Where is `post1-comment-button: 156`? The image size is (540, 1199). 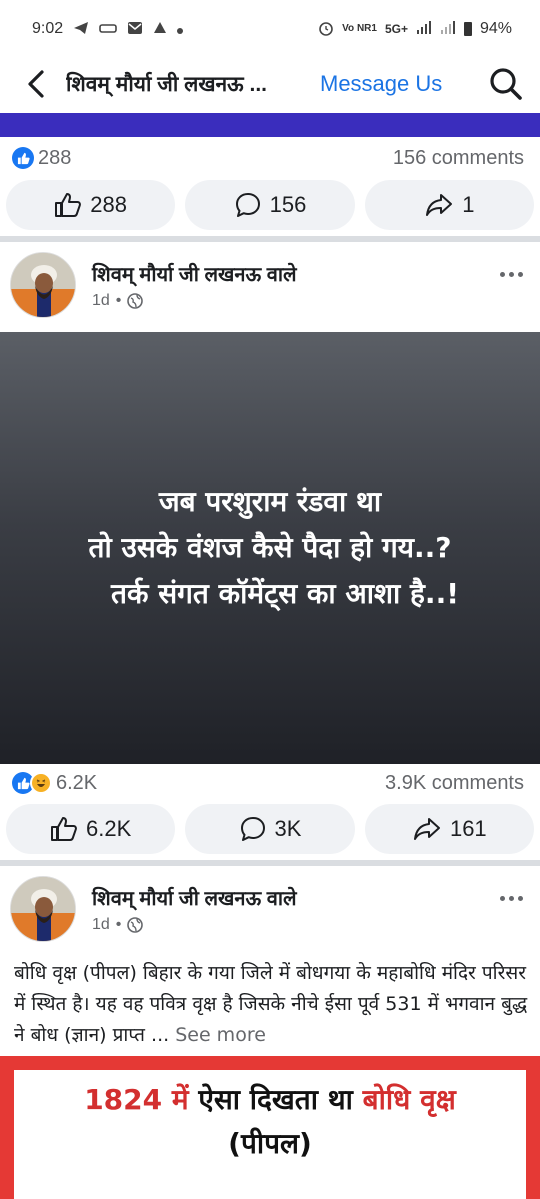 post1-comment-button: 156 is located at coordinates (270, 205).